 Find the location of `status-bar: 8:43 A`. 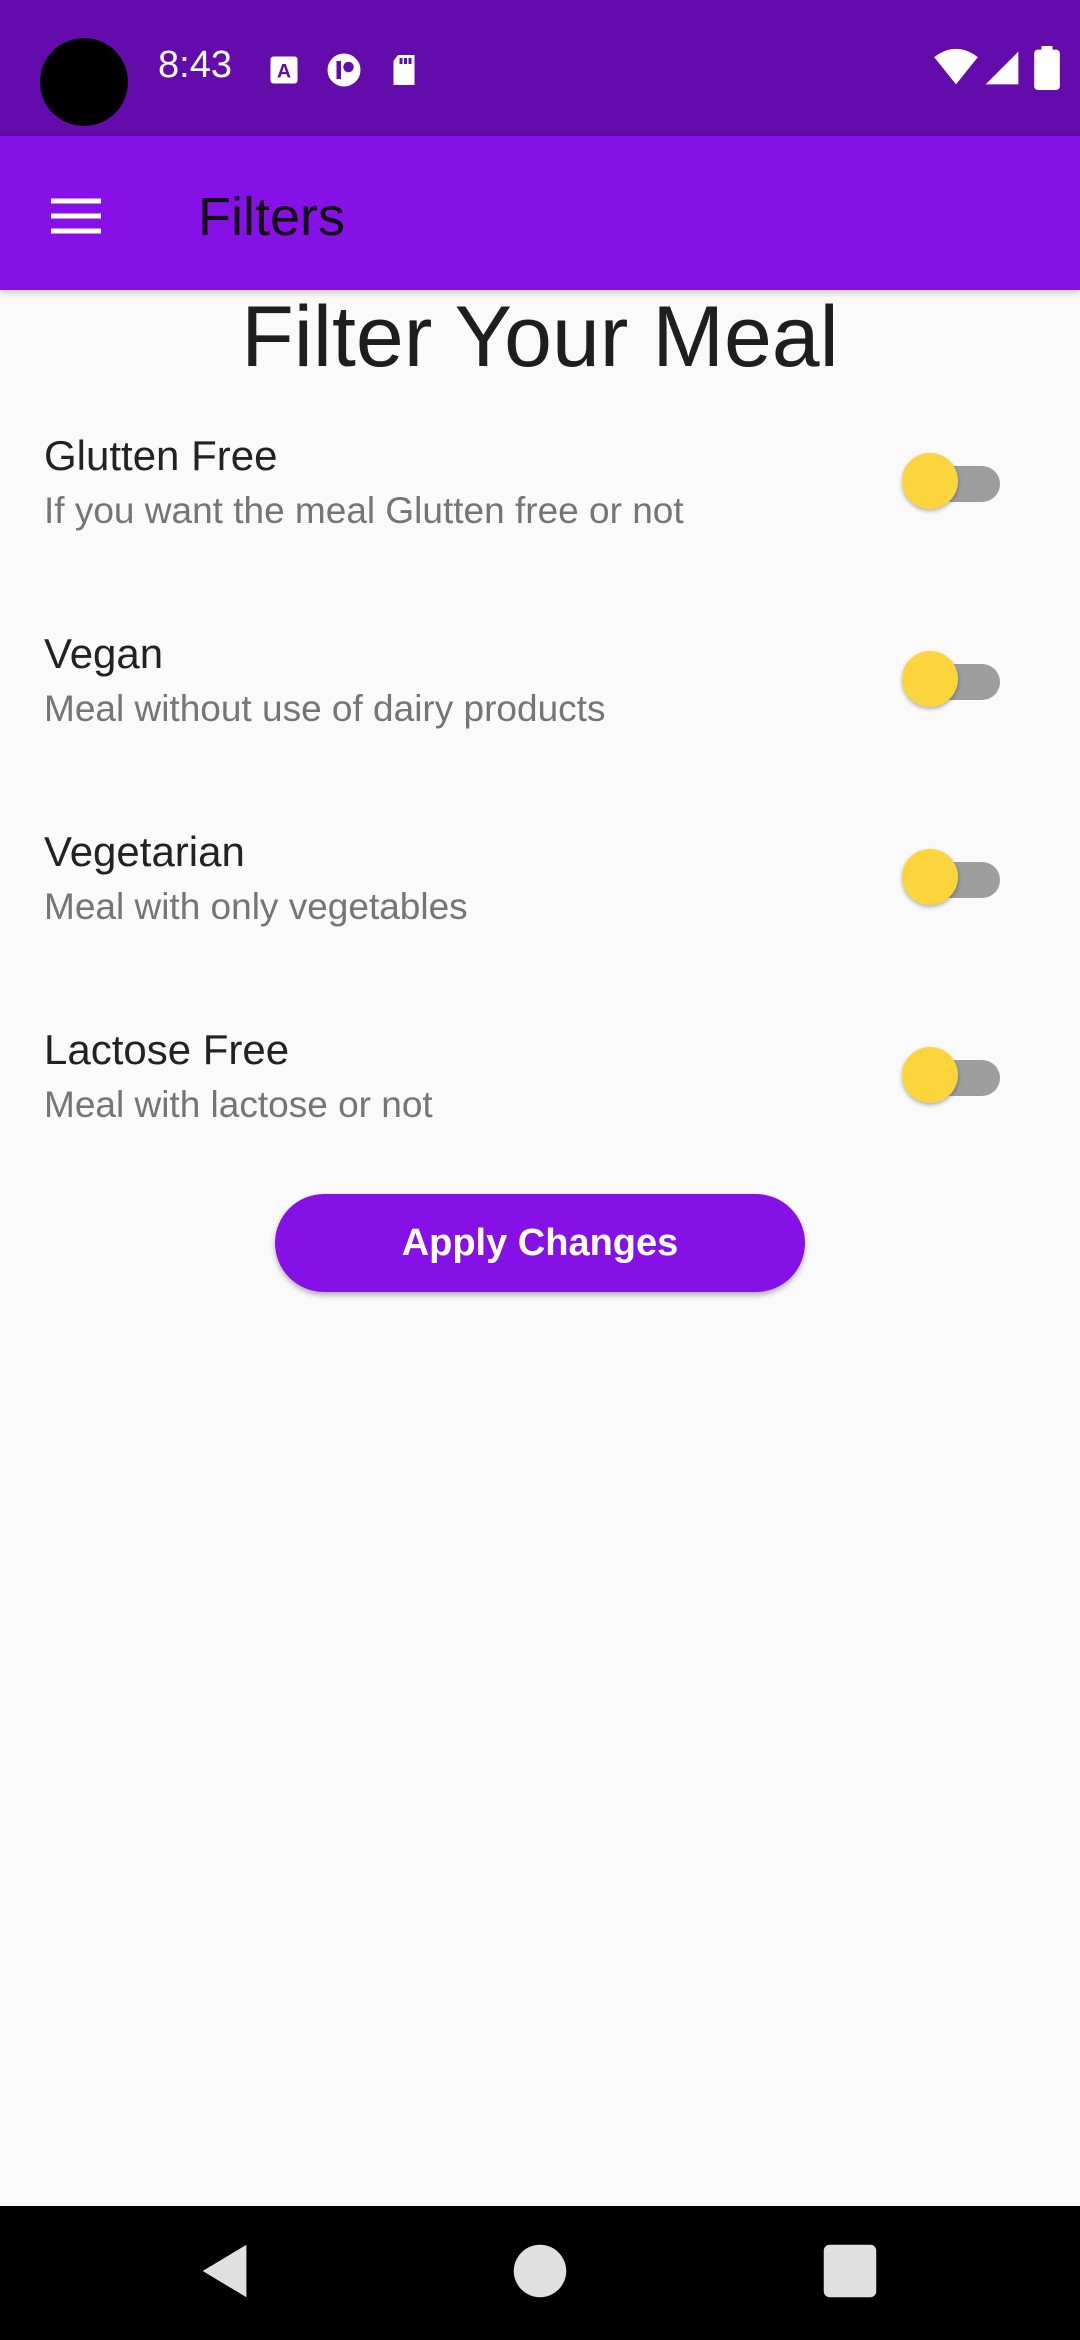

status-bar: 8:43 A is located at coordinates (540, 68).